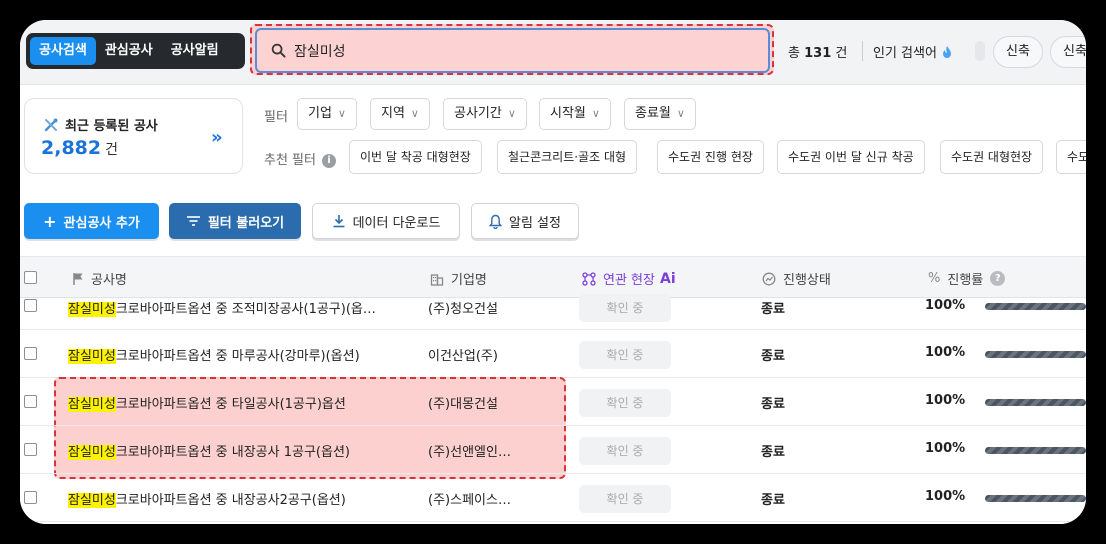 The image size is (1106, 544). Describe the element at coordinates (276, 117) in the screenshot. I see `filter-label: 필터` at that location.